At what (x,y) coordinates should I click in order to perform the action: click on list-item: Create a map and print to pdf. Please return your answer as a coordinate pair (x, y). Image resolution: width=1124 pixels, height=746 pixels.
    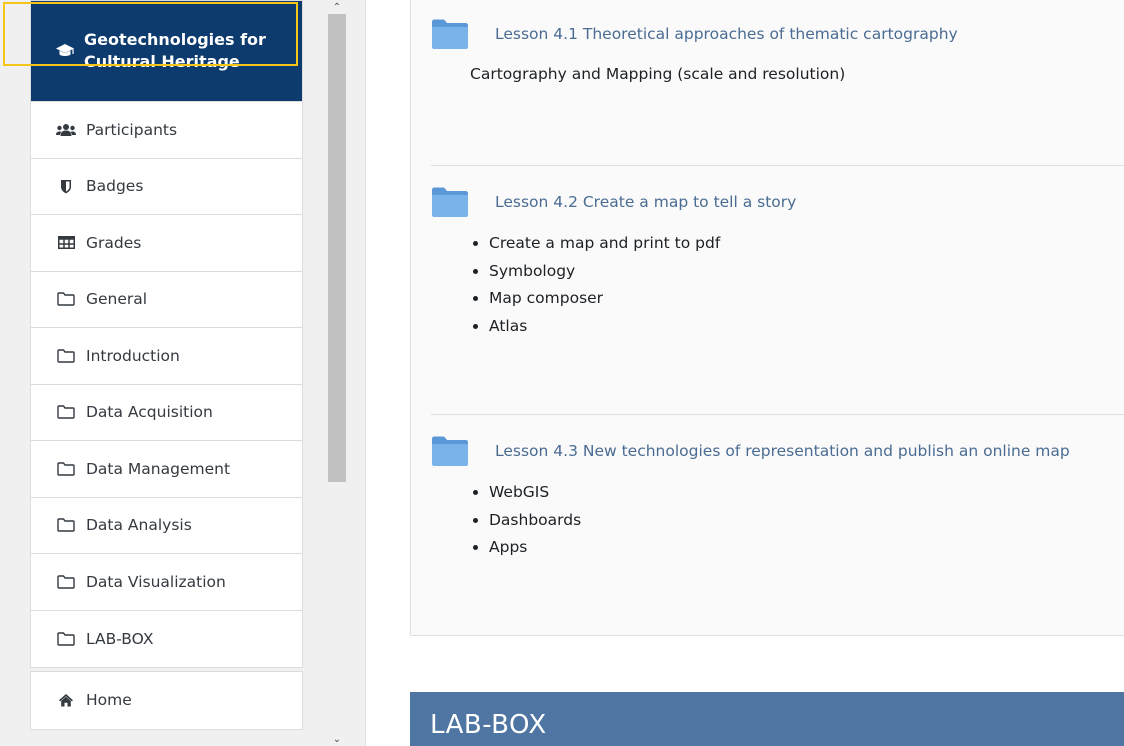
    Looking at the image, I should click on (806, 244).